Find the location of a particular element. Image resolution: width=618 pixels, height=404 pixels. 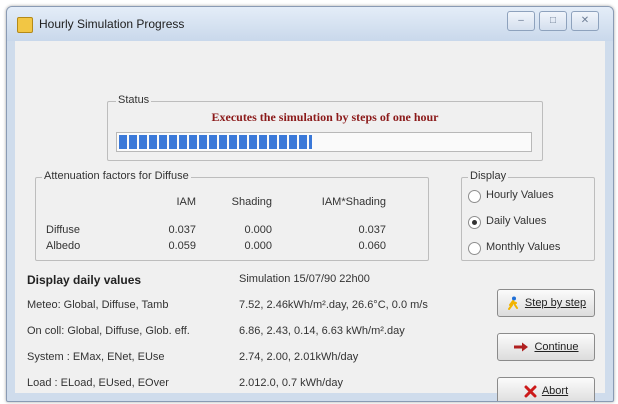

diffuse-iam-shading: 0.037 is located at coordinates (372, 230).